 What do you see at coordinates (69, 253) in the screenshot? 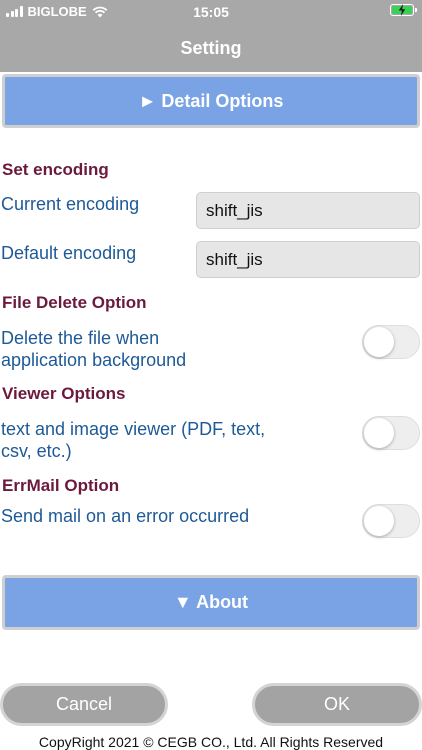
I see `default-encoding-label: Default encoding` at bounding box center [69, 253].